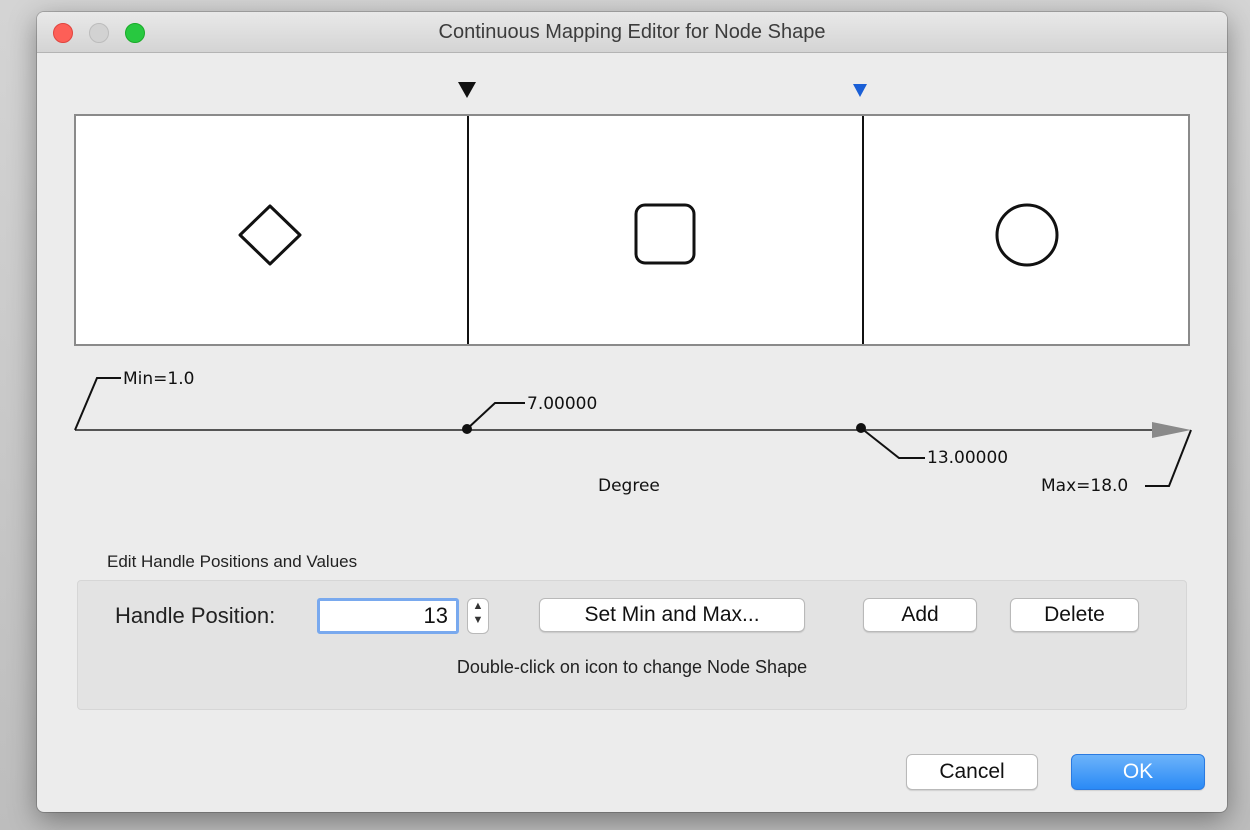  Describe the element at coordinates (388, 616) in the screenshot. I see `handle-position-input` at that location.